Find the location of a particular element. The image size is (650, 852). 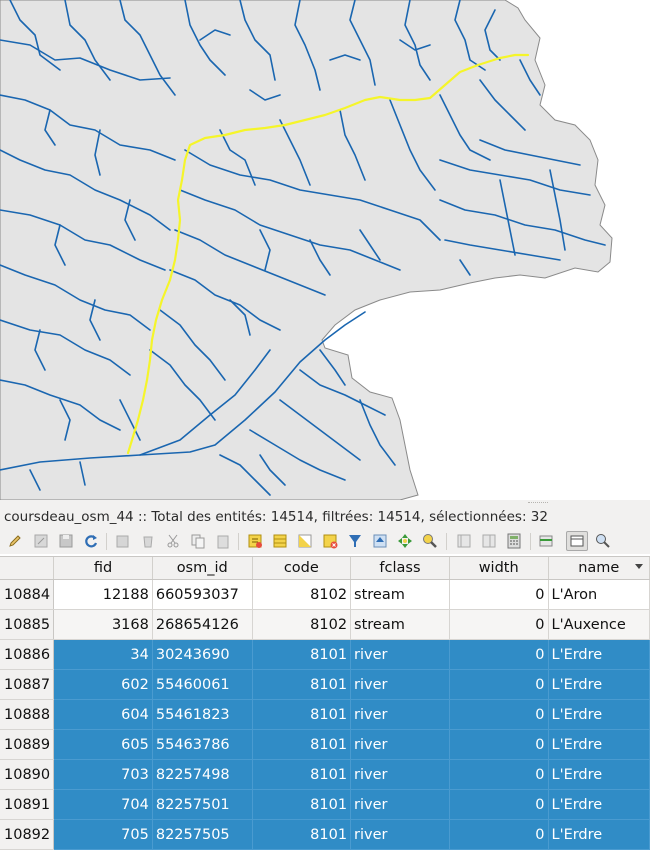

cell-fid: 704 is located at coordinates (103, 804).